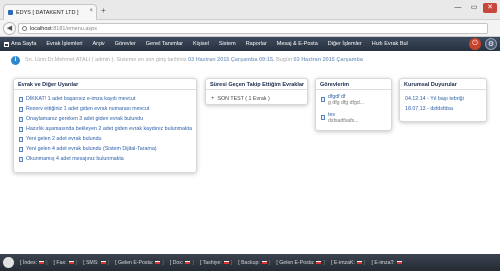 This screenshot has width=500, height=271. I want to click on status-dox: [ Dox:], so click(182, 263).